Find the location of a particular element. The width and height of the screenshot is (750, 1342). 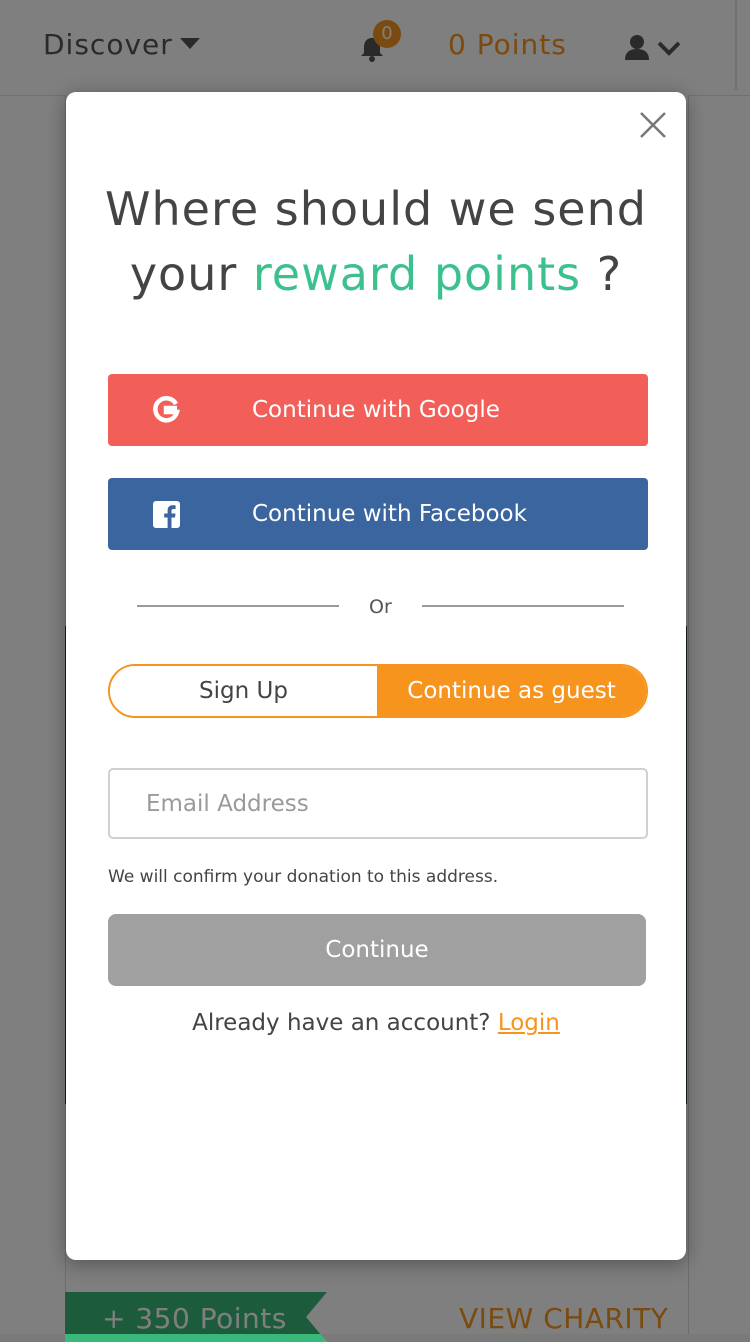

email-field is located at coordinates (378, 803).